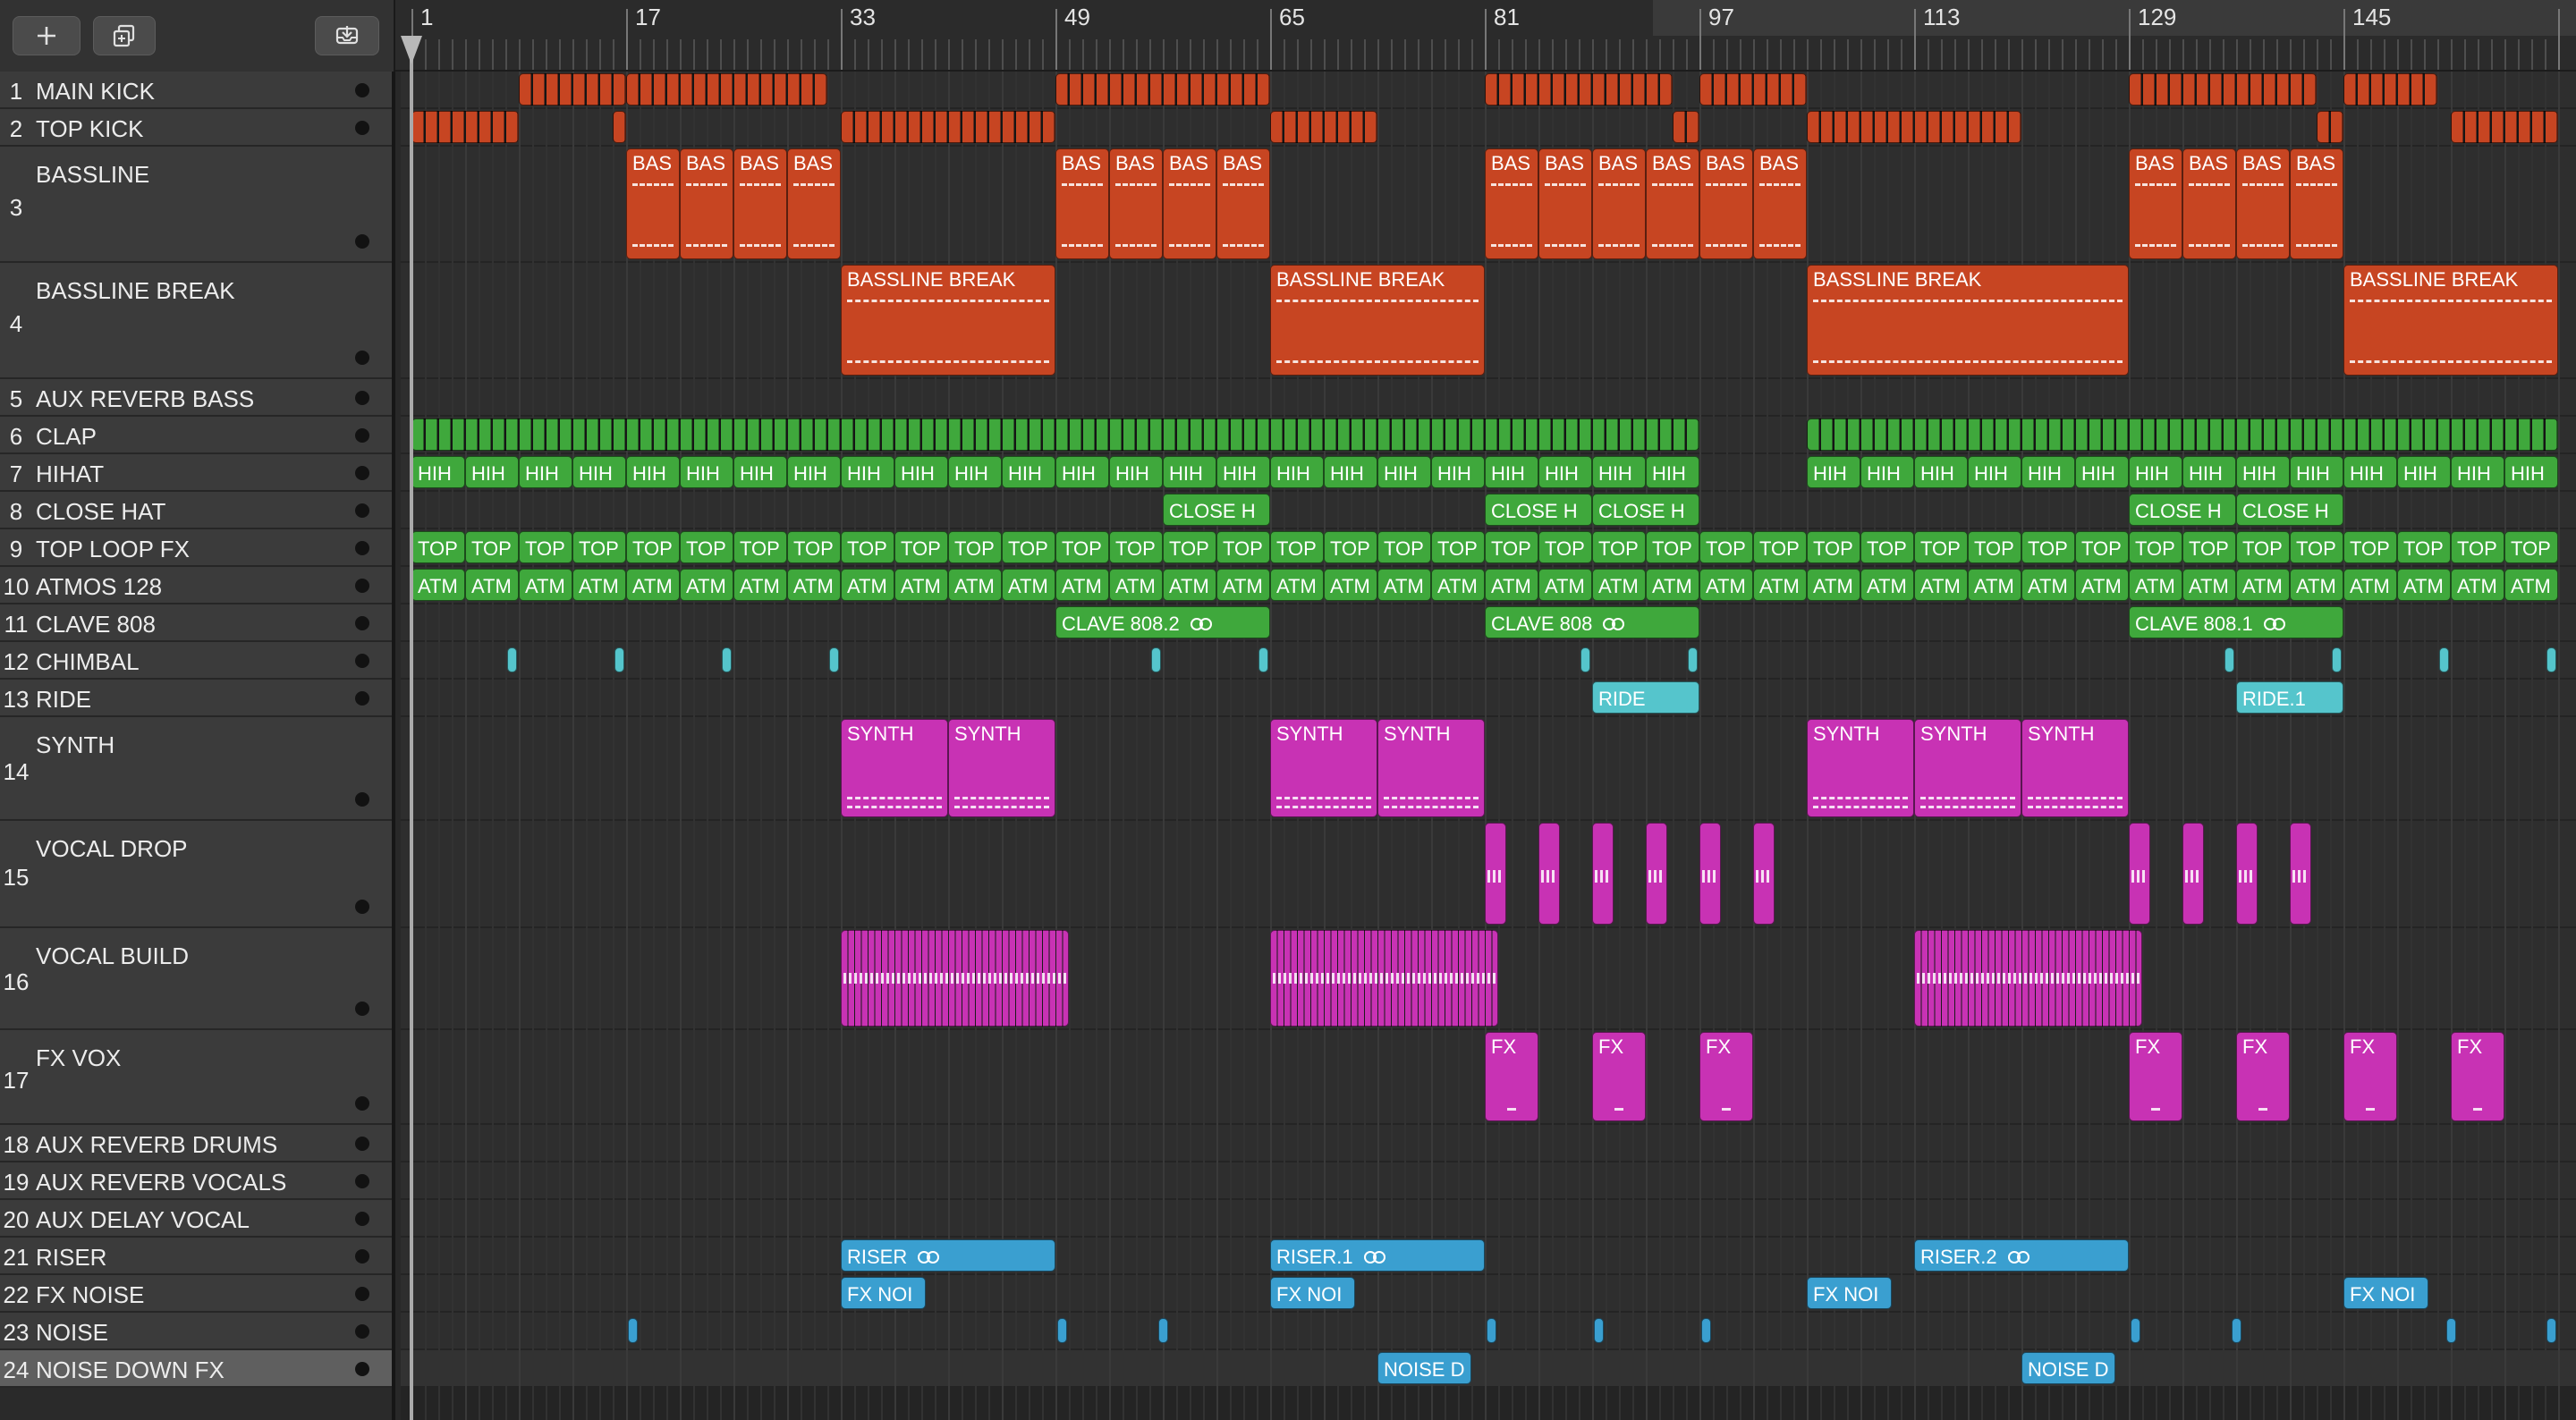 This screenshot has height=1420, width=2576. Describe the element at coordinates (124, 35) in the screenshot. I see `duplicate-track-button` at that location.